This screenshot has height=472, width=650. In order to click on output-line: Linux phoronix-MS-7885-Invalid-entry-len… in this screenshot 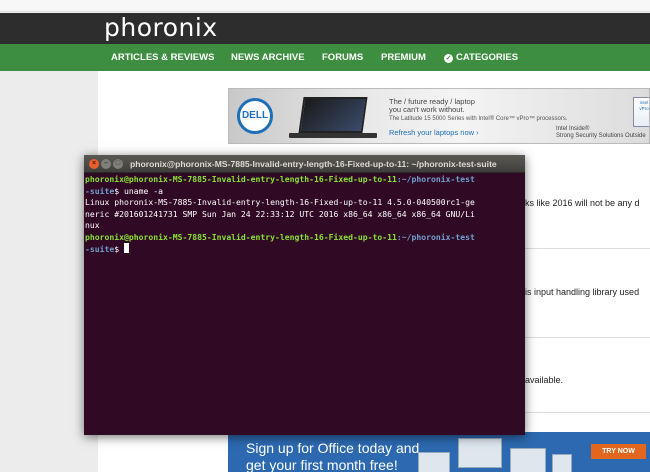, I will do `click(280, 202)`.